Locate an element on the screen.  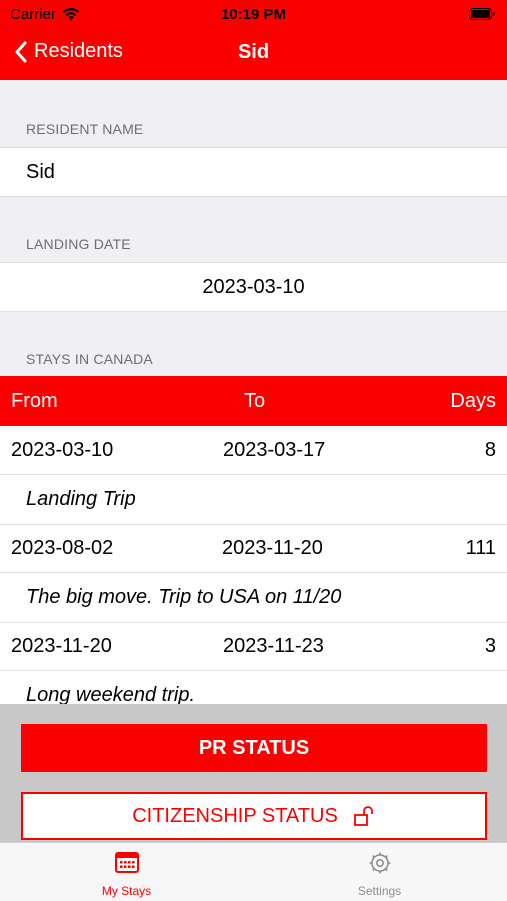
stays-header: STAYS IN CANADA is located at coordinates (89, 359).